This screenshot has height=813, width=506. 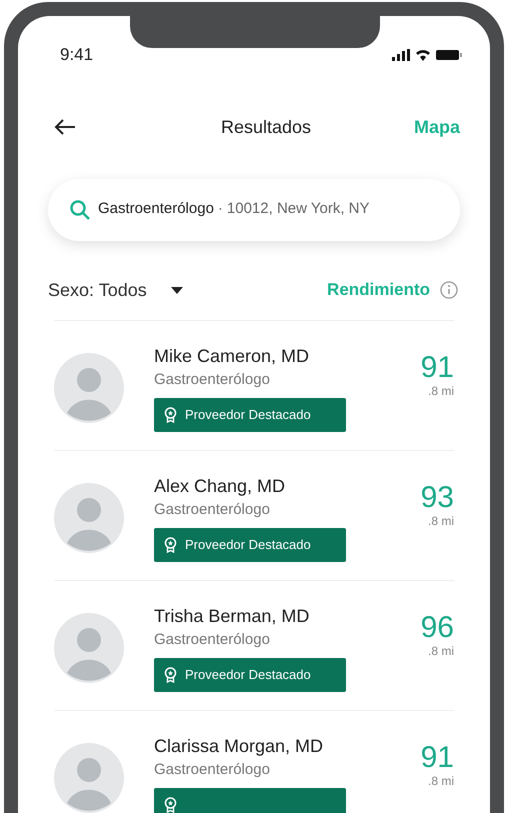 I want to click on screen-title: Resultados, so click(x=266, y=127).